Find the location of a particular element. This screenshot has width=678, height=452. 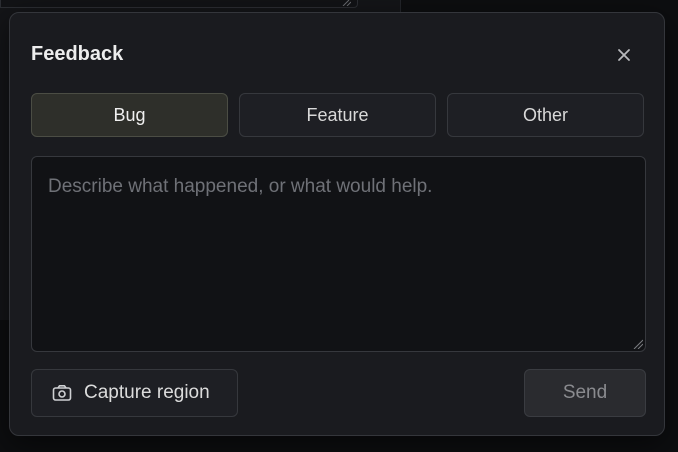

camera-icon is located at coordinates (62, 393).